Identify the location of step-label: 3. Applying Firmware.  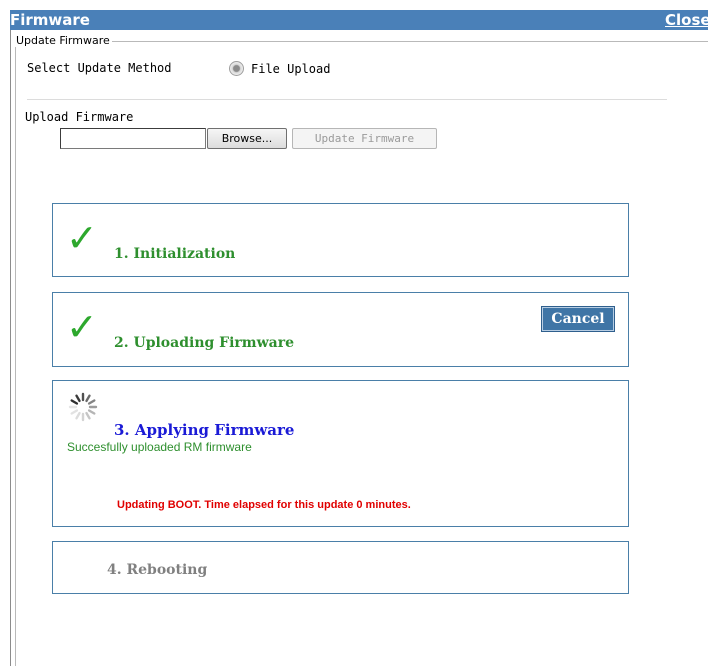
(204, 430).